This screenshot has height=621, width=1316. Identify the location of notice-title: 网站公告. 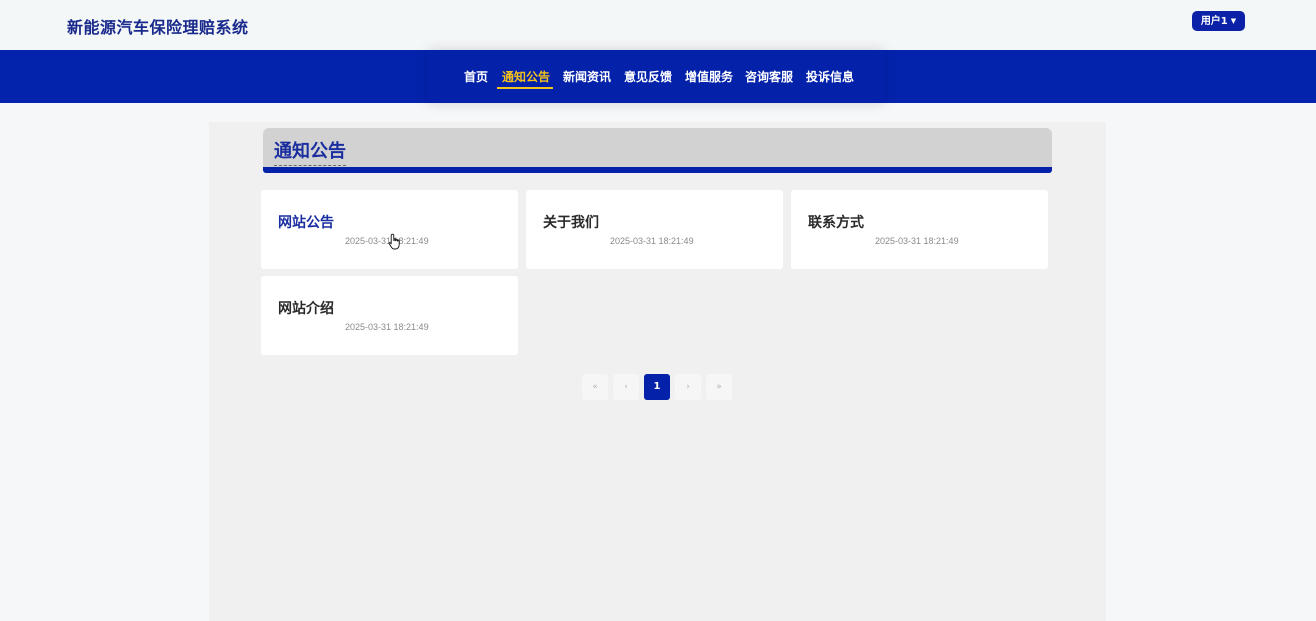
(306, 222).